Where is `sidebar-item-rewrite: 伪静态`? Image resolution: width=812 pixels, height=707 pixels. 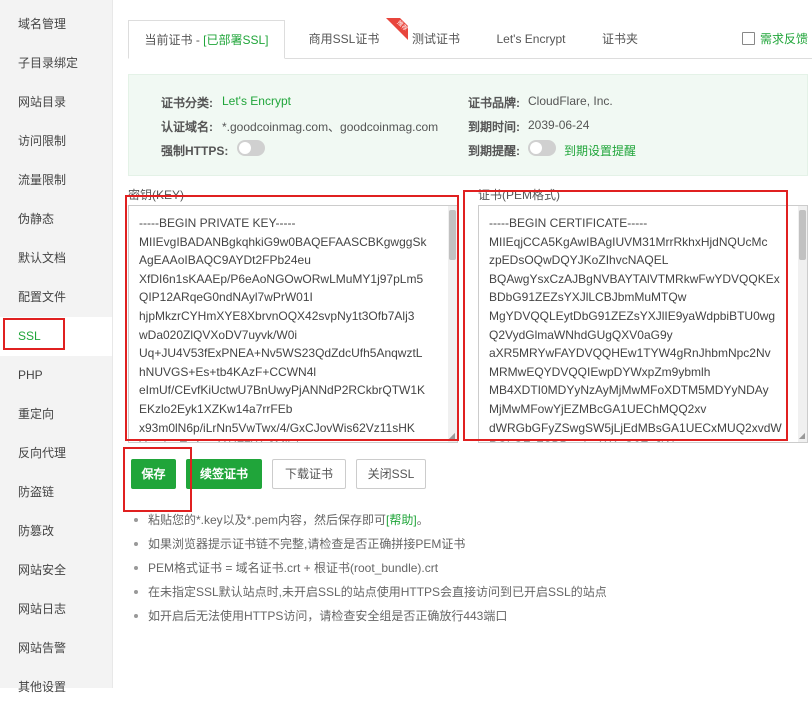 sidebar-item-rewrite: 伪静态 is located at coordinates (56, 219).